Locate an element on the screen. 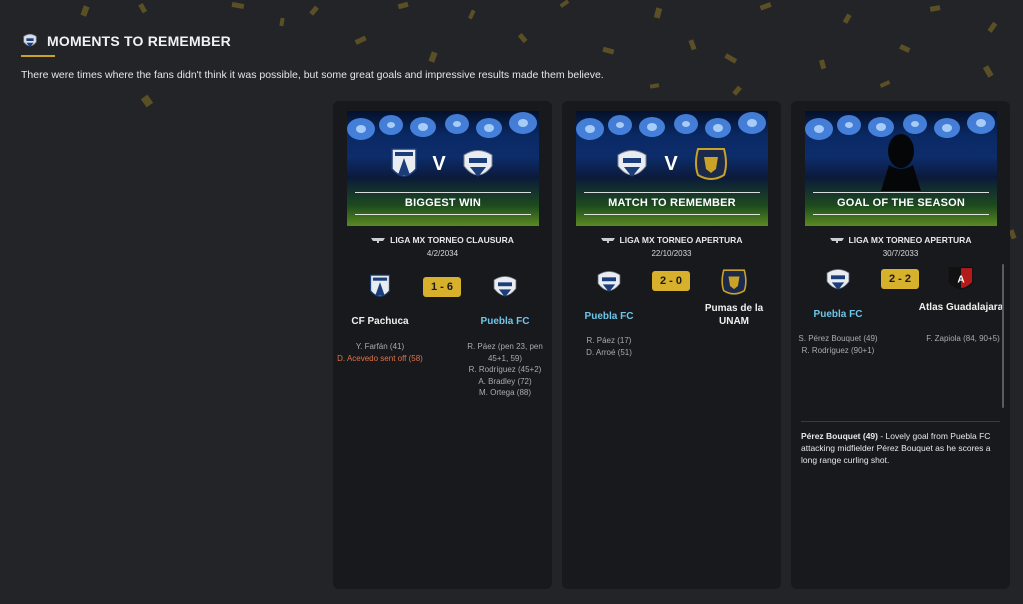  page-header: MOMENTS TO REMEMBER is located at coordinates (126, 44).